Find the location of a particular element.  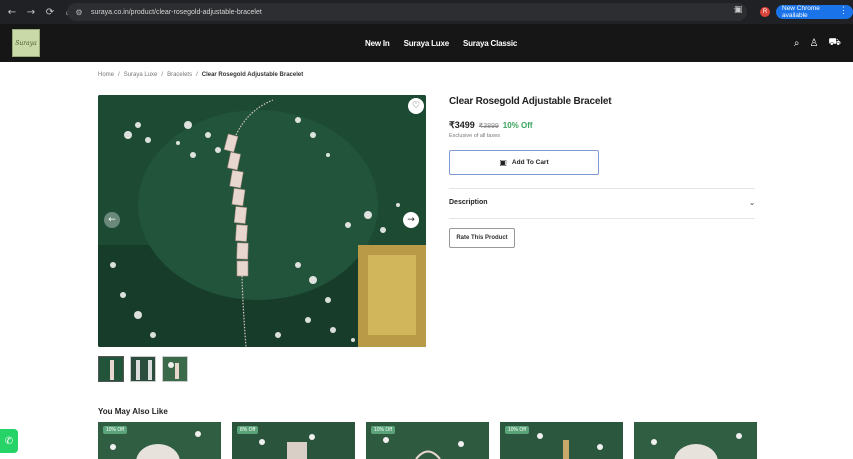

thumbnail-strip is located at coordinates (143, 369).